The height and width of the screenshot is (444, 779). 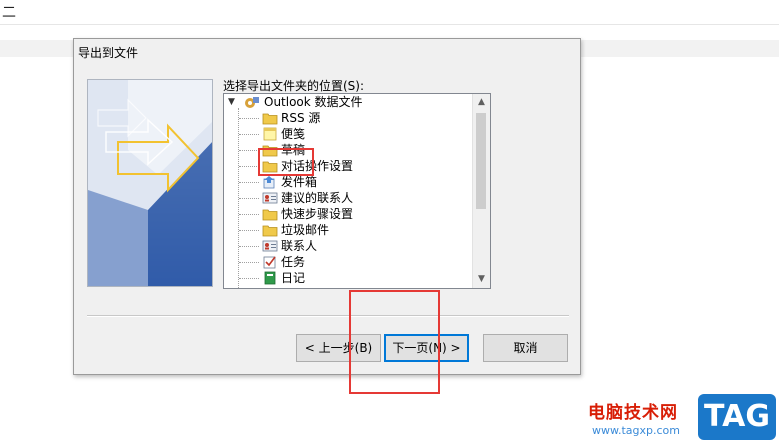 I want to click on folder-select-label: 选择导出文件夹的位置(S):, so click(x=294, y=86).